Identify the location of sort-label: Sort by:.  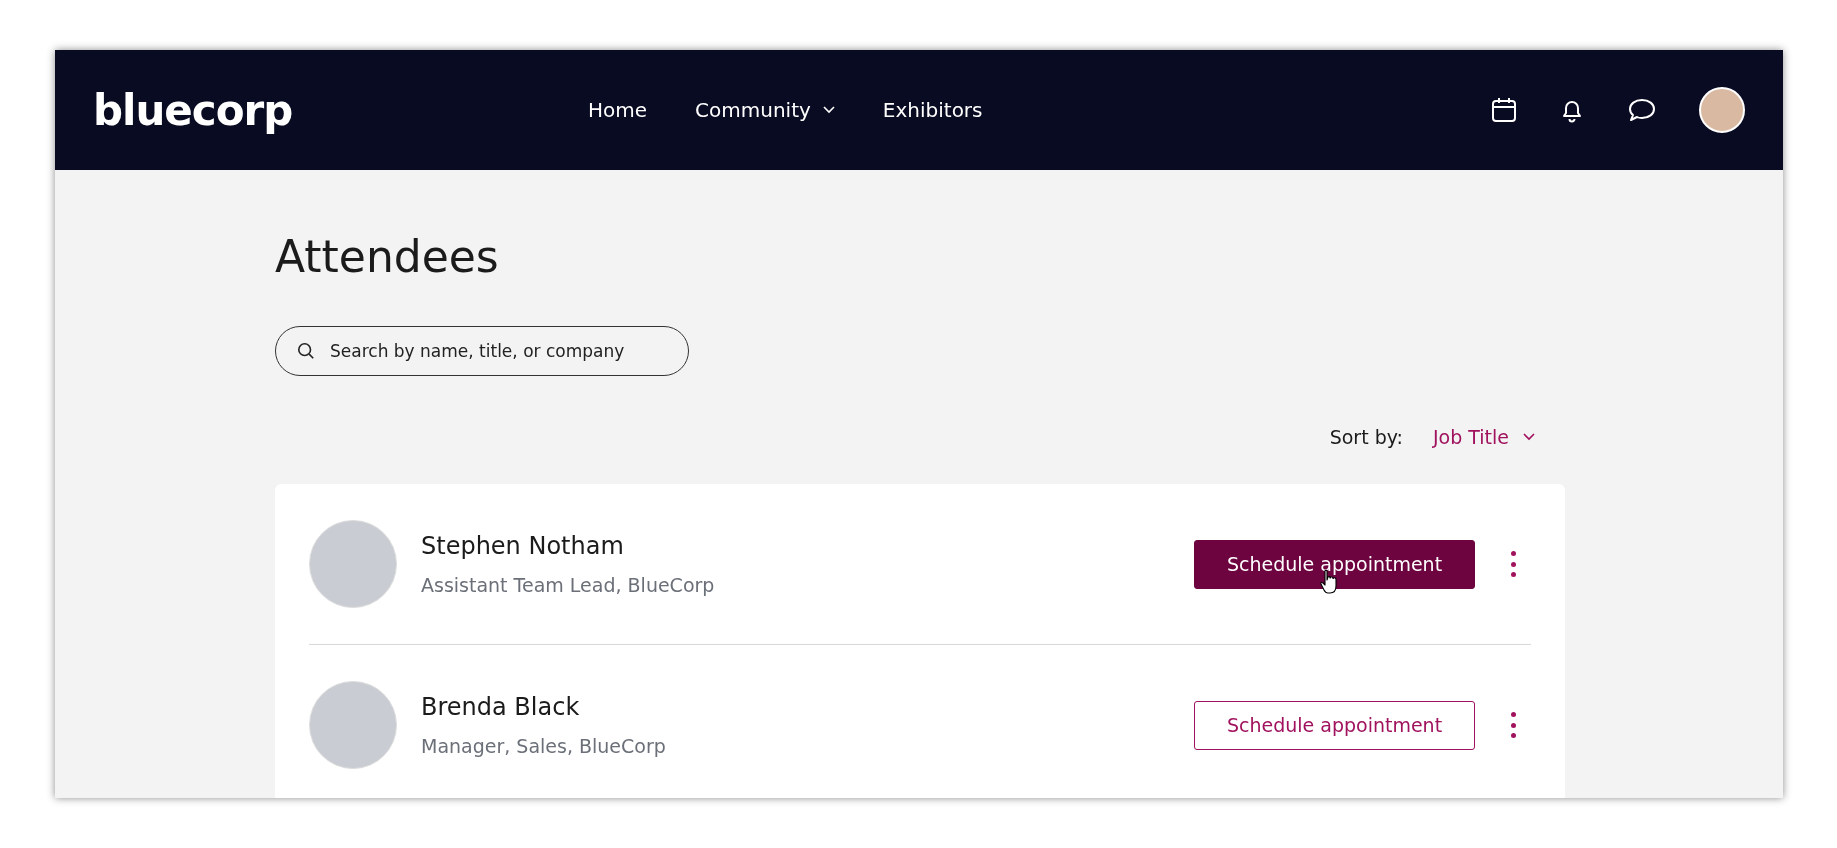
(1366, 437).